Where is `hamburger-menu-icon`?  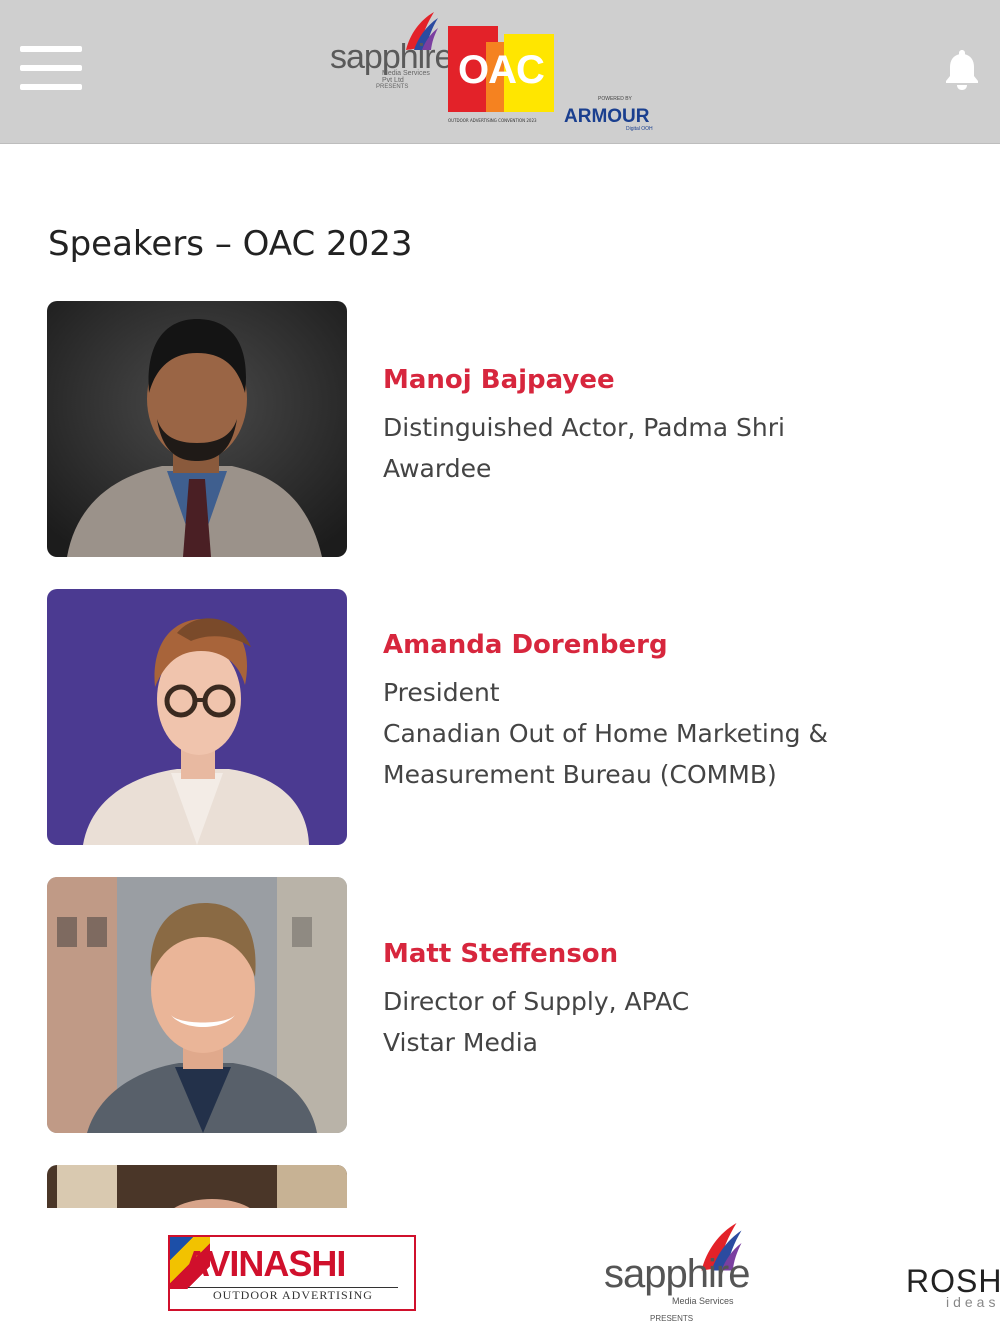 hamburger-menu-icon is located at coordinates (51, 68).